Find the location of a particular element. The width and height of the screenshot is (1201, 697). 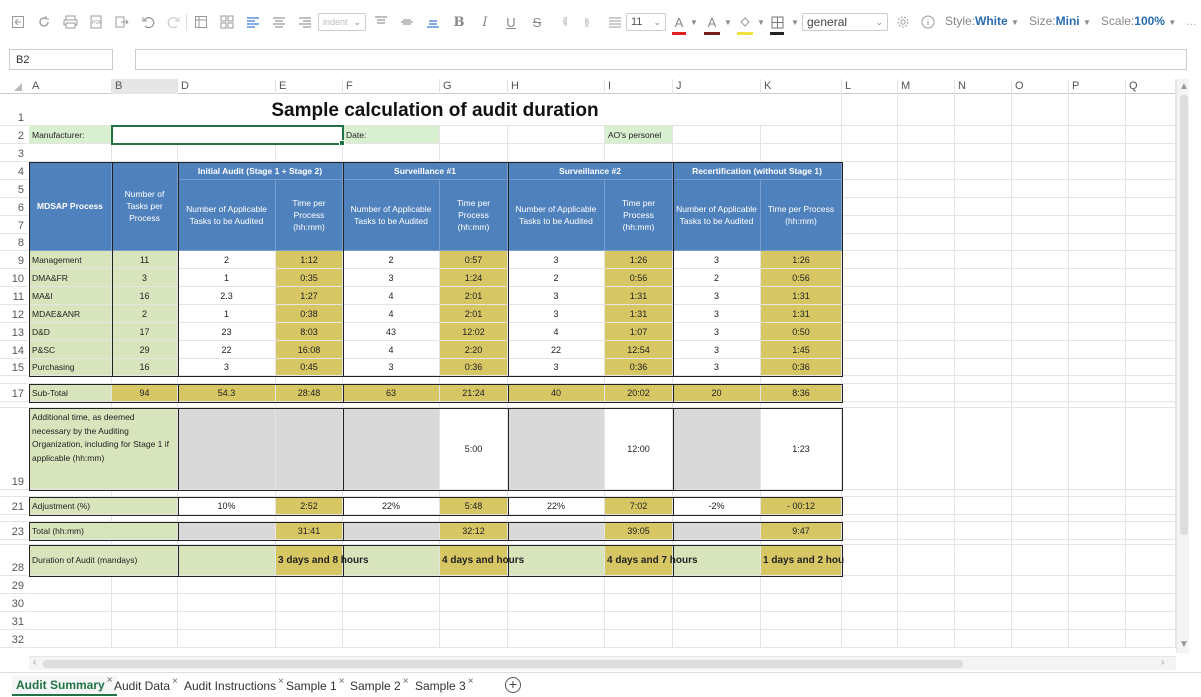

column-header-k: K is located at coordinates (801, 86).